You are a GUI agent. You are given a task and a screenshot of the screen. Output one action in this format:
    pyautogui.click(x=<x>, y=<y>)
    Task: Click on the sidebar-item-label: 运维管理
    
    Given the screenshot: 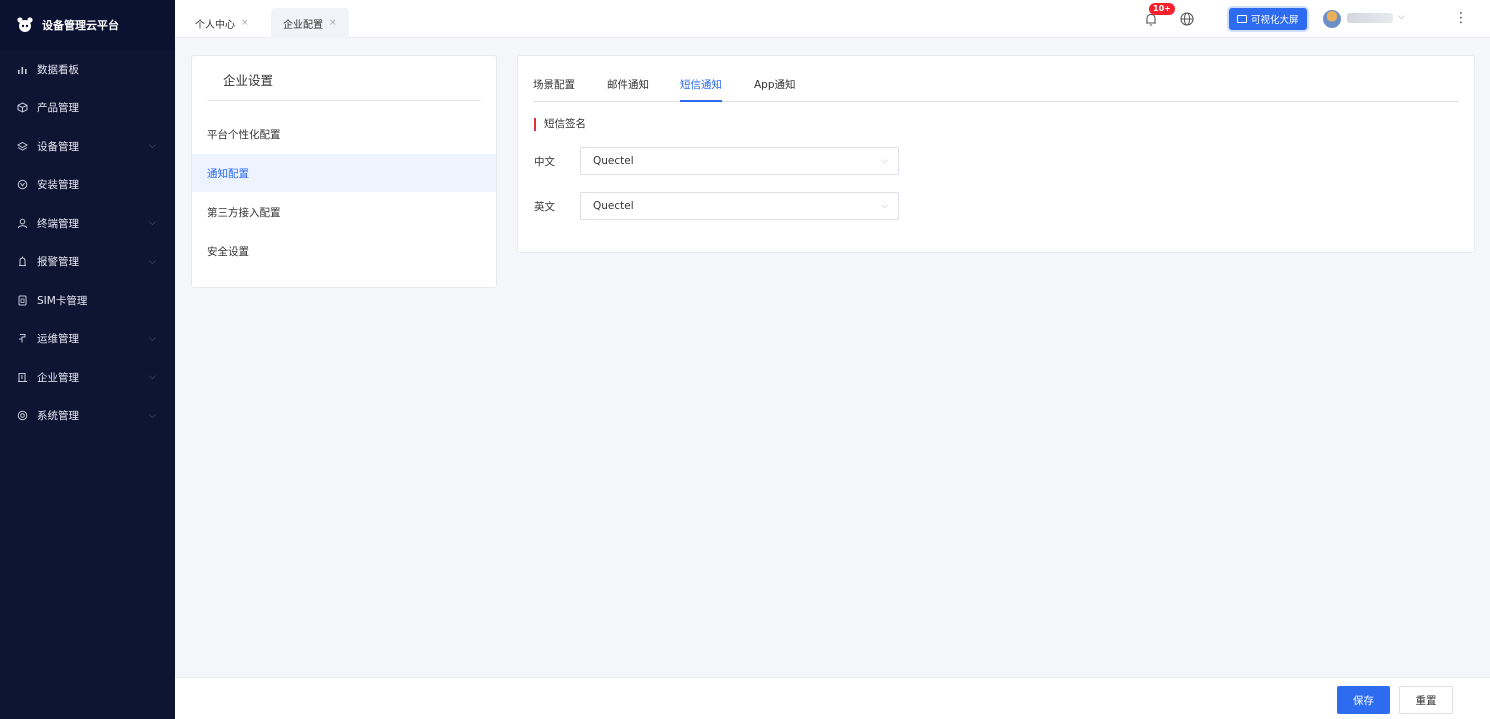 What is the action you would take?
    pyautogui.click(x=58, y=339)
    